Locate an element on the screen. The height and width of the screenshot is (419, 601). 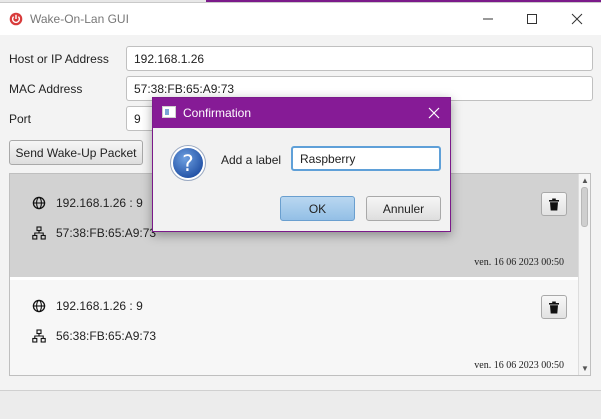
dialog-title: Confirmation is located at coordinates (217, 113).